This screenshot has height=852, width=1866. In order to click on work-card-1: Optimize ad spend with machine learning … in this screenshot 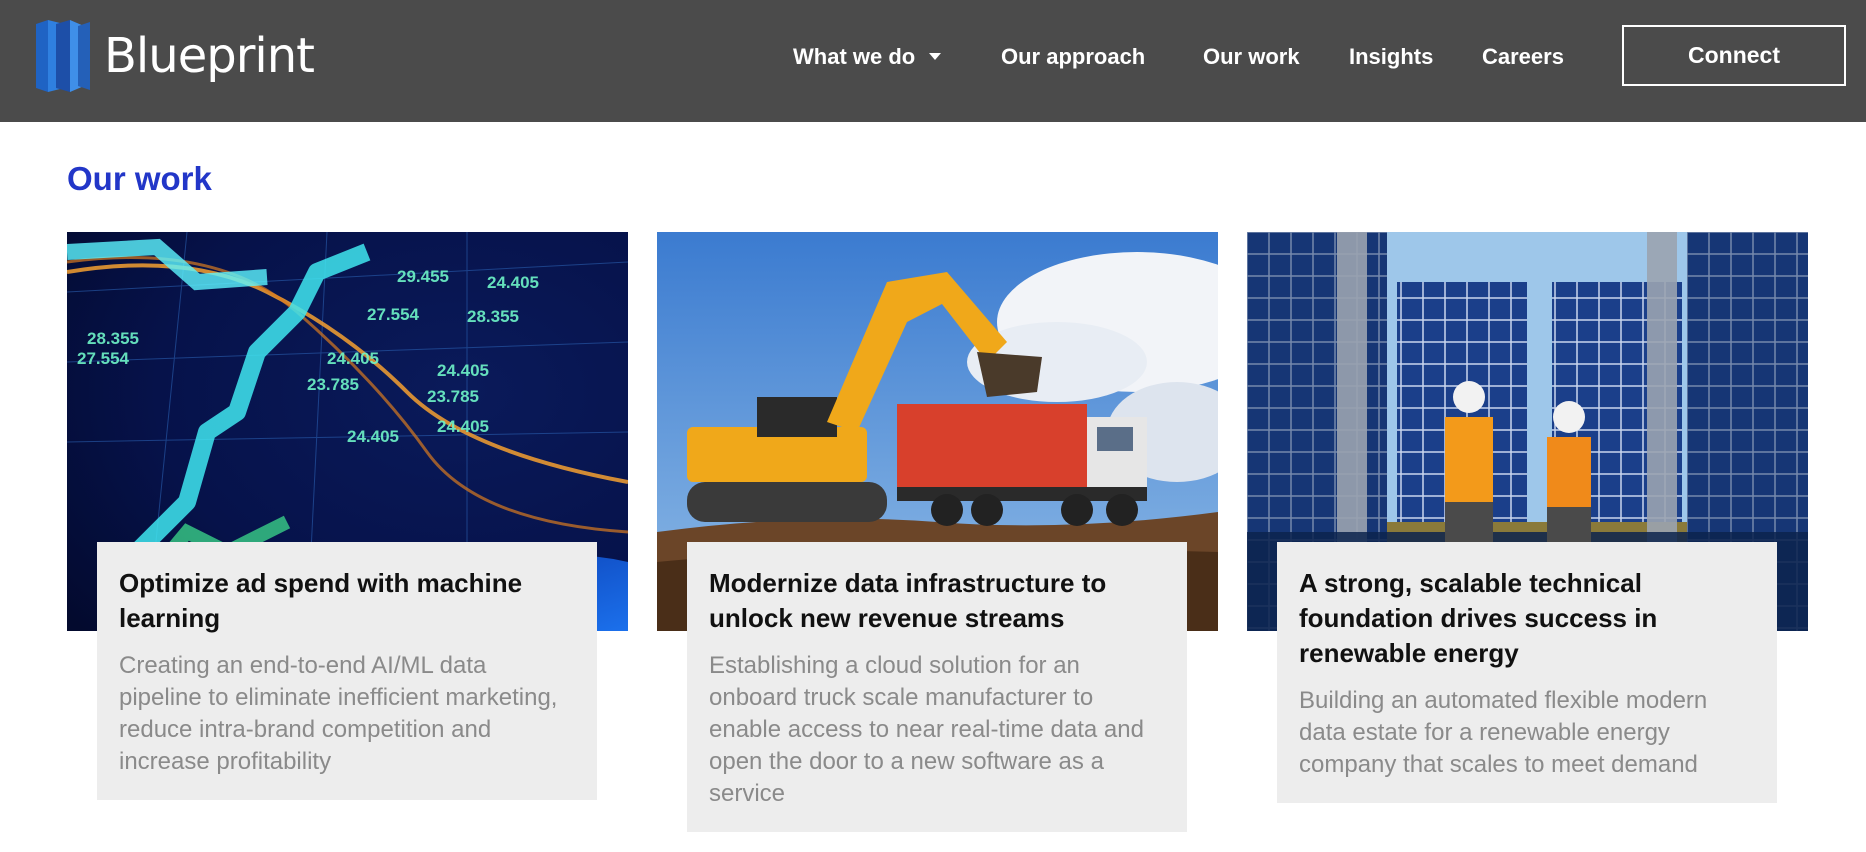, I will do `click(347, 671)`.